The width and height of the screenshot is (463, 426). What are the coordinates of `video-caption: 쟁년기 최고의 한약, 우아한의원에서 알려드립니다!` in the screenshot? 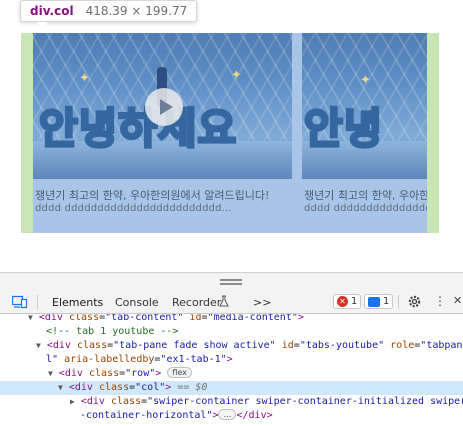 It's located at (152, 195).